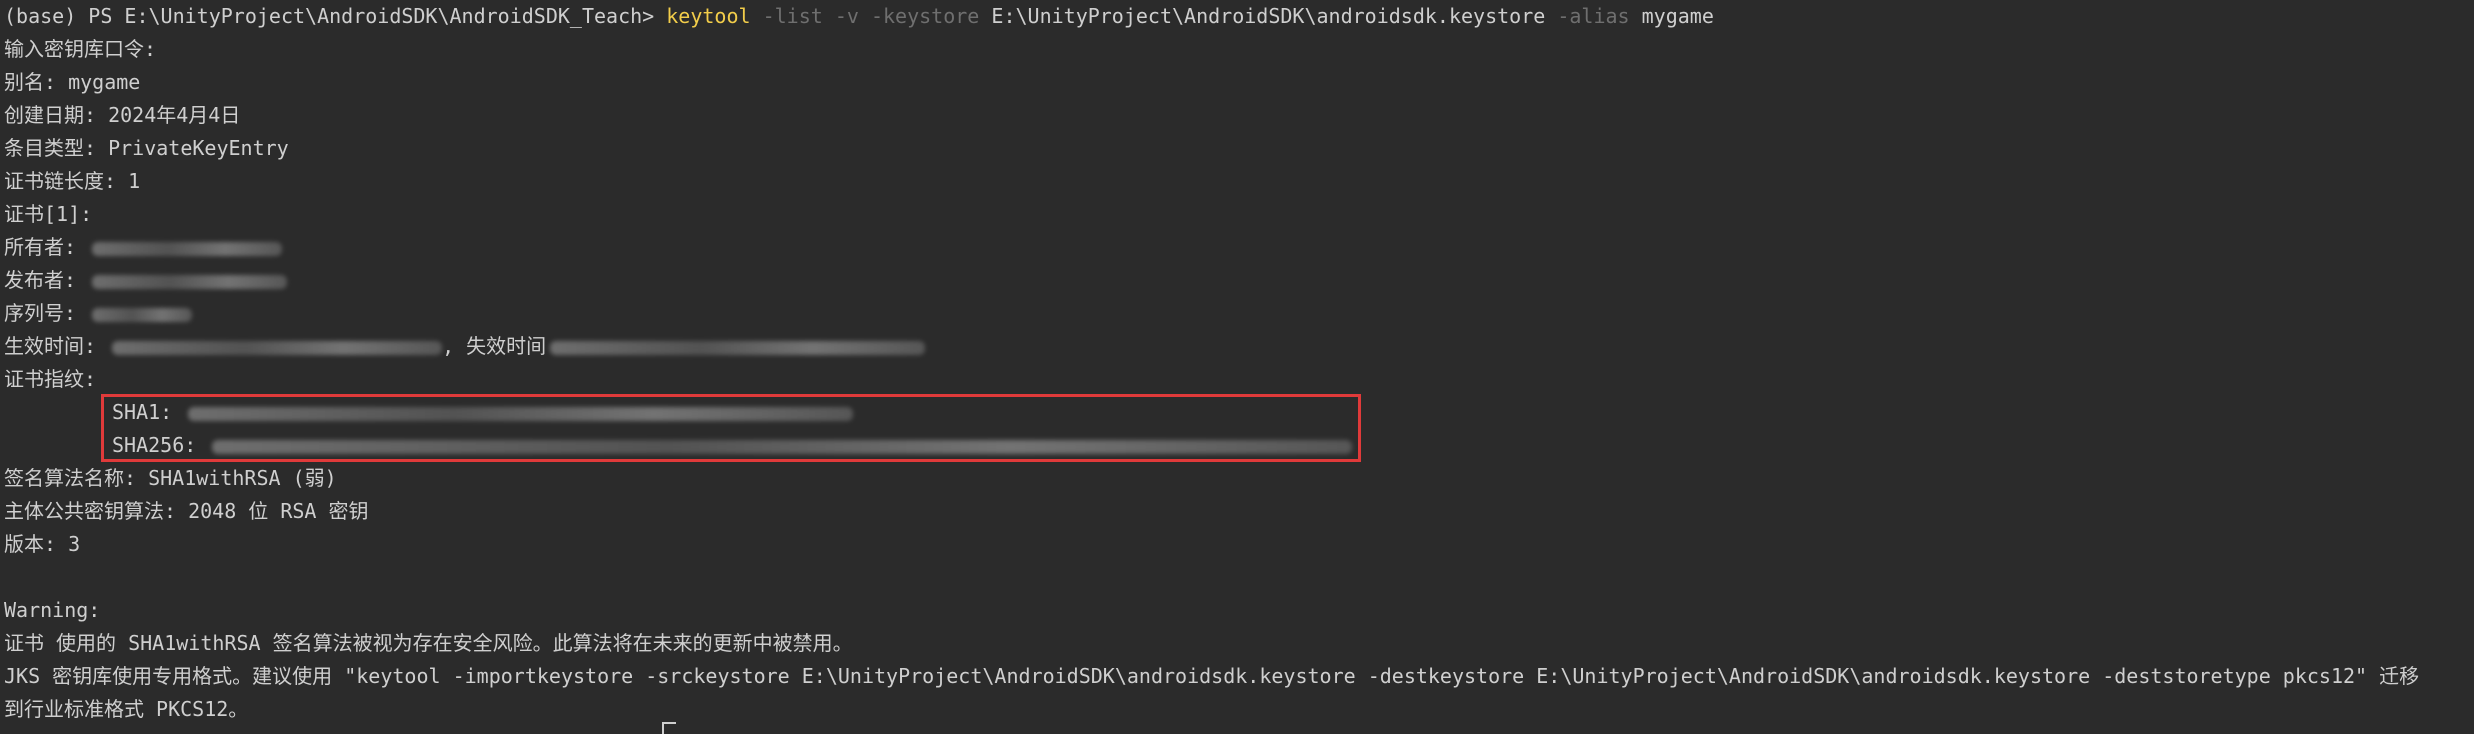 The height and width of the screenshot is (734, 2474). Describe the element at coordinates (42, 544) in the screenshot. I see `version-line: 版本: 3` at that location.